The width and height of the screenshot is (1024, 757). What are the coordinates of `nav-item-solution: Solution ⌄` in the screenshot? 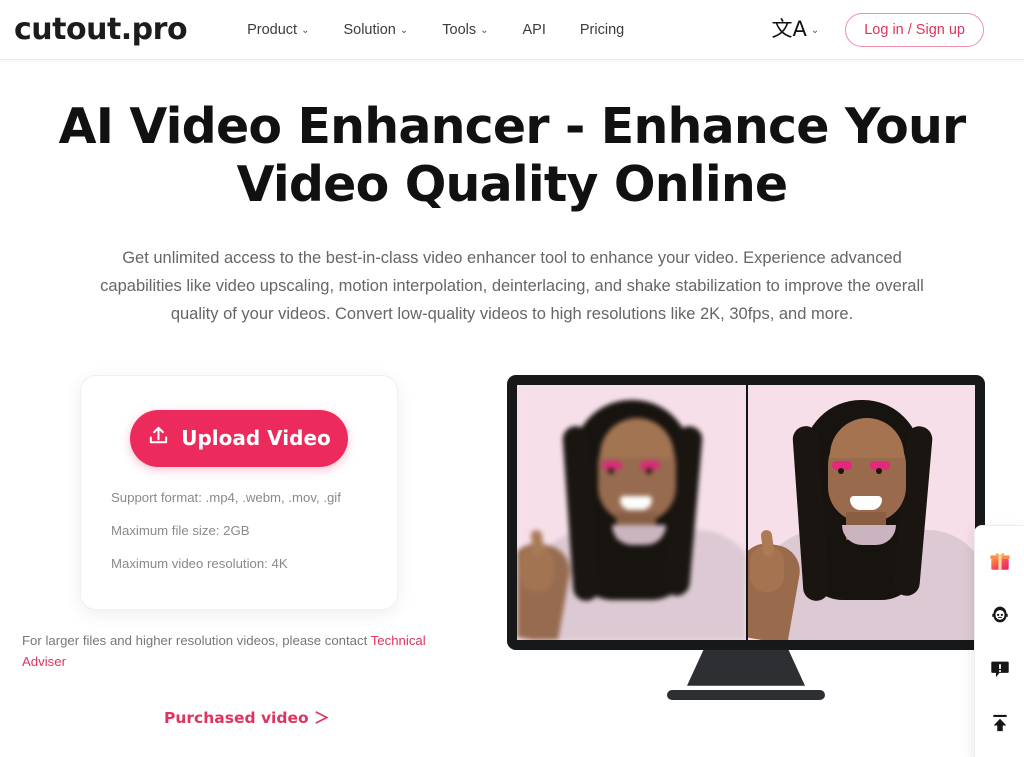 It's located at (375, 30).